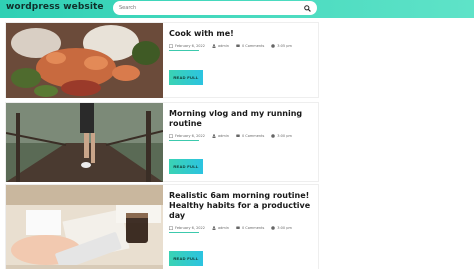  I want to click on post-title: Cook with me!, so click(244, 34).